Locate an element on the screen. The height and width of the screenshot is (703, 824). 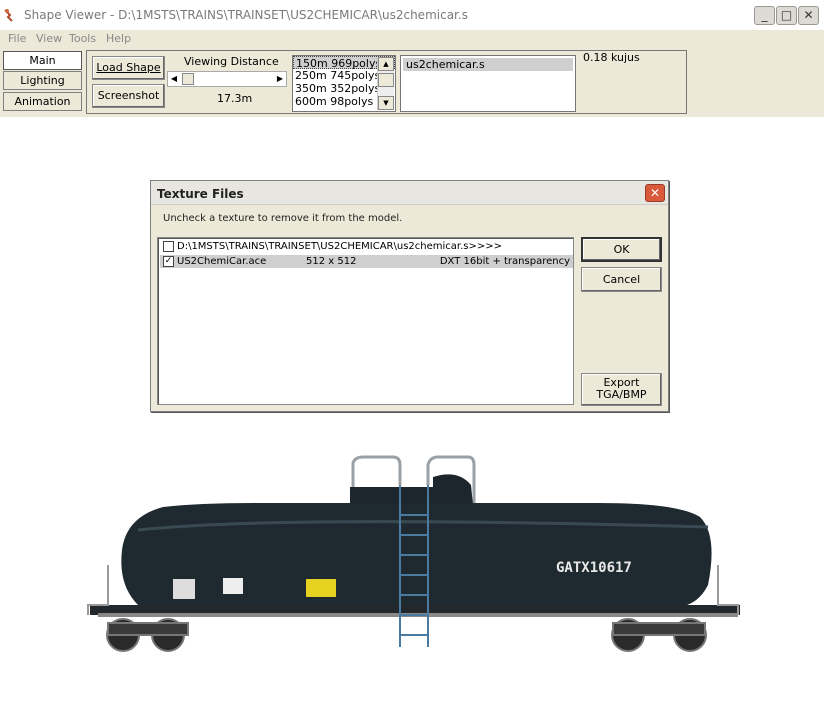
tab-lighting: Lighting is located at coordinates (42, 80).